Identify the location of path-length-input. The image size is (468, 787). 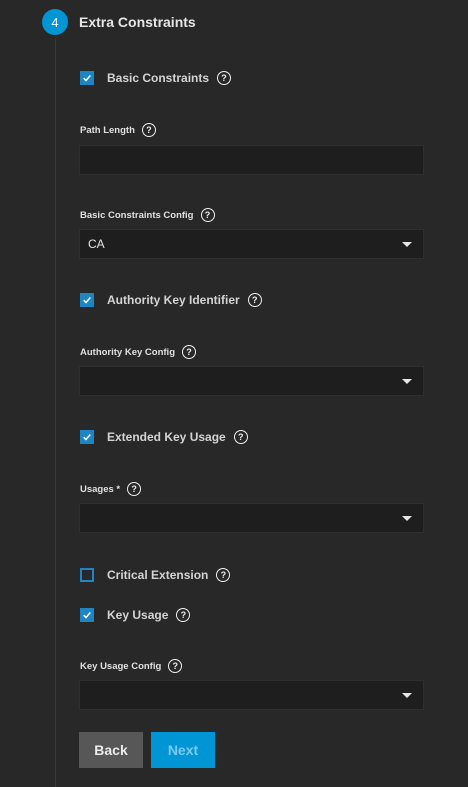
(251, 160).